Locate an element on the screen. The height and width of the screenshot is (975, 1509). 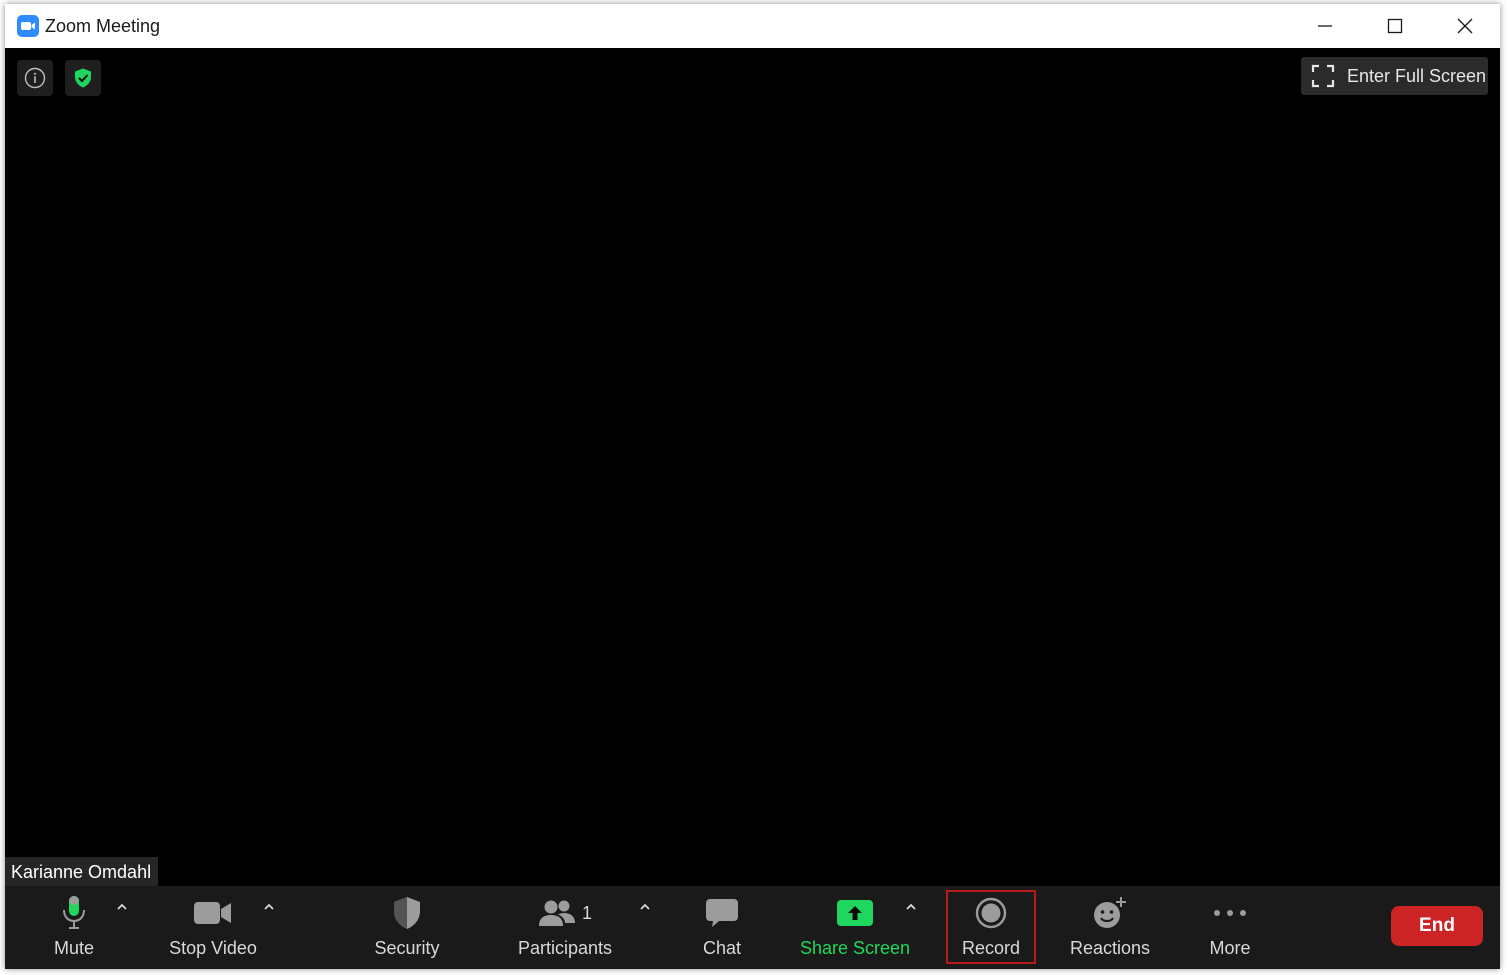
stop-video-label: Stop Video is located at coordinates (213, 948).